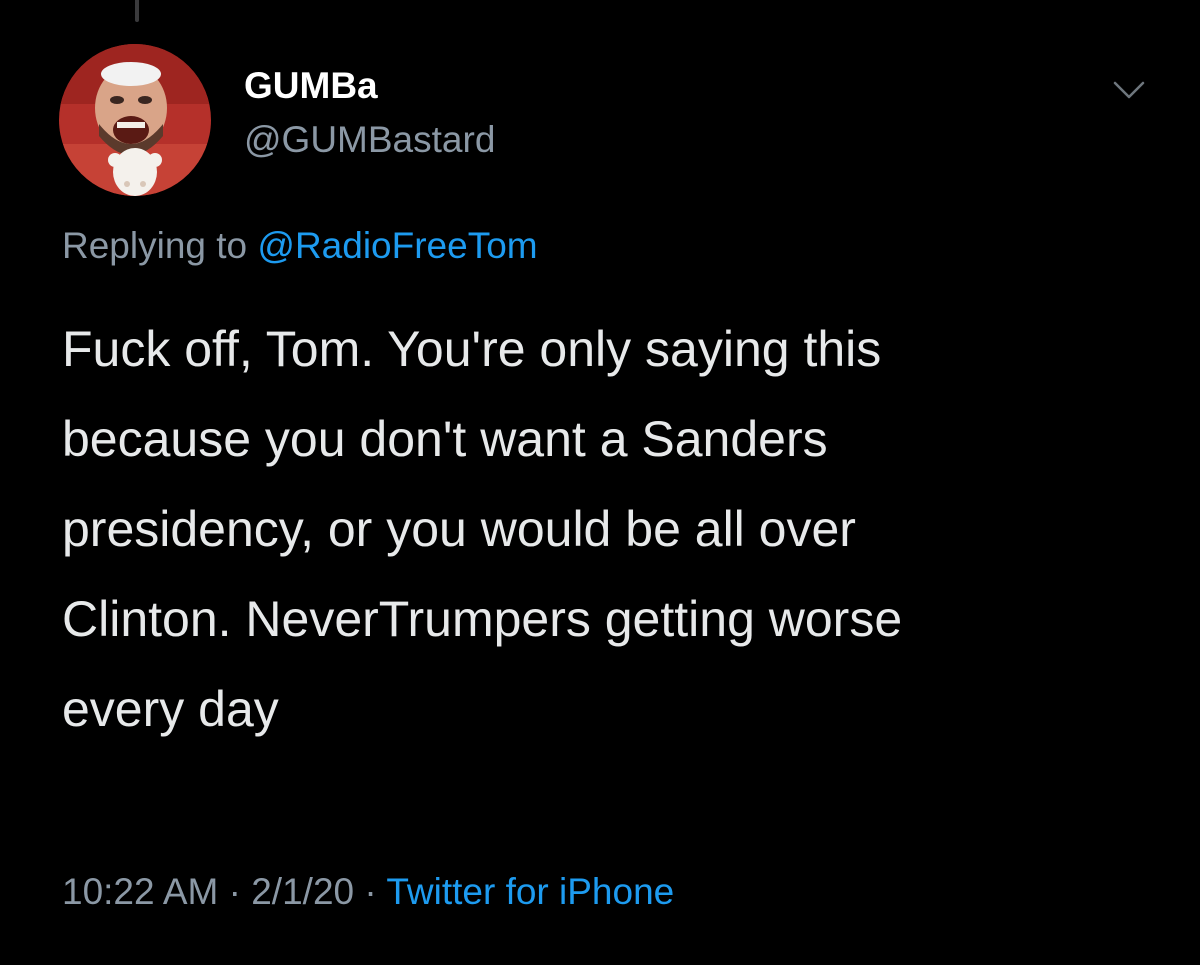  I want to click on tweet-metadata: 10:22 AM · 2/1/20 · Twitter for iPhone, so click(368, 892).